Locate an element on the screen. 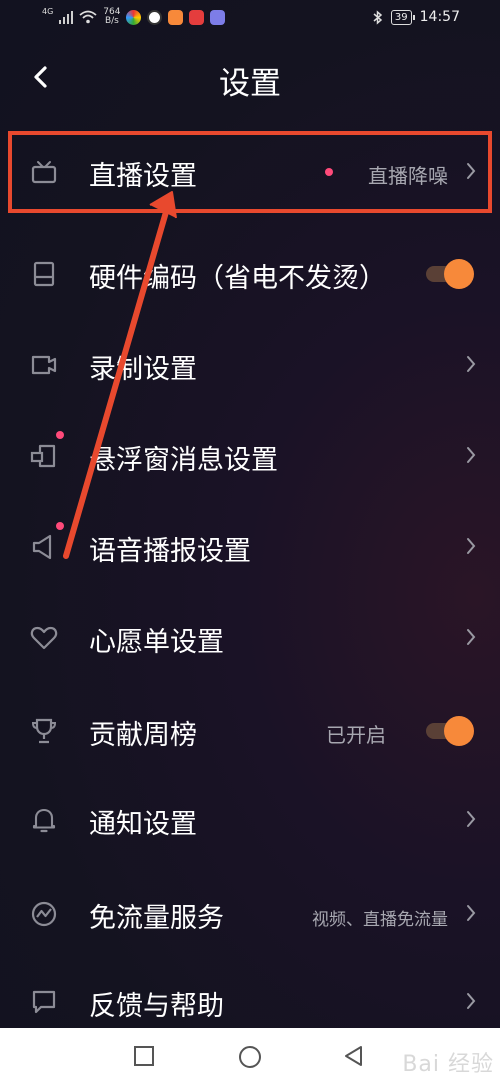 Image resolution: width=500 pixels, height=1084 pixels. watermark: Bai 经验 is located at coordinates (448, 1064).